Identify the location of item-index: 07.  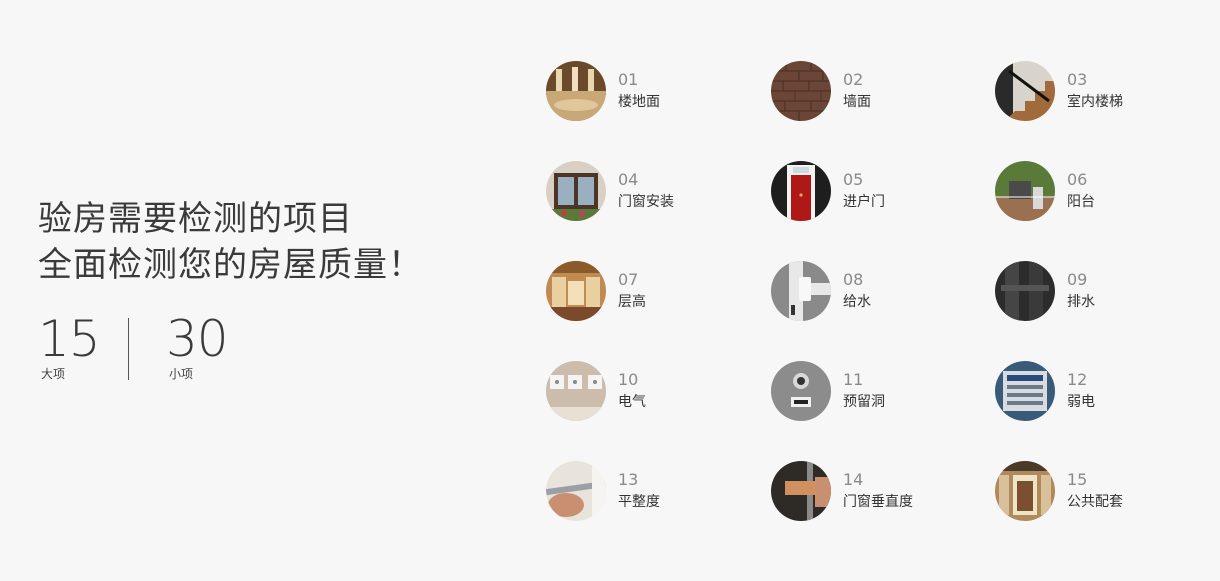
(628, 279).